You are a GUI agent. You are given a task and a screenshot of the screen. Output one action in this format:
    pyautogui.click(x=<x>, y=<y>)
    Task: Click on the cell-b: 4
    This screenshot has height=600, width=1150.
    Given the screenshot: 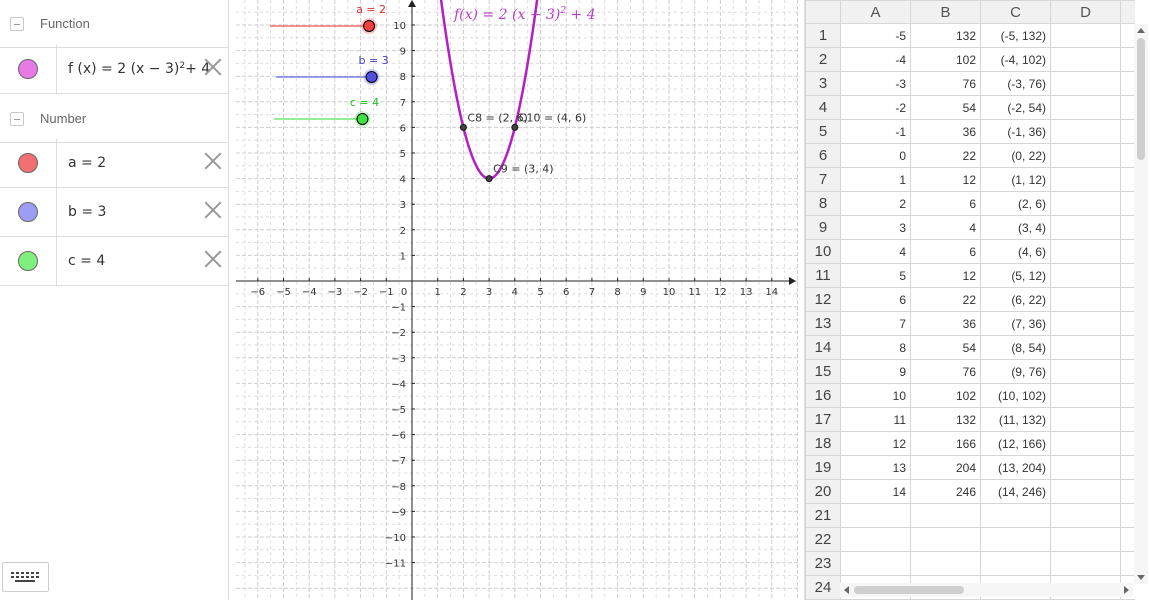 What is the action you would take?
    pyautogui.click(x=945, y=227)
    